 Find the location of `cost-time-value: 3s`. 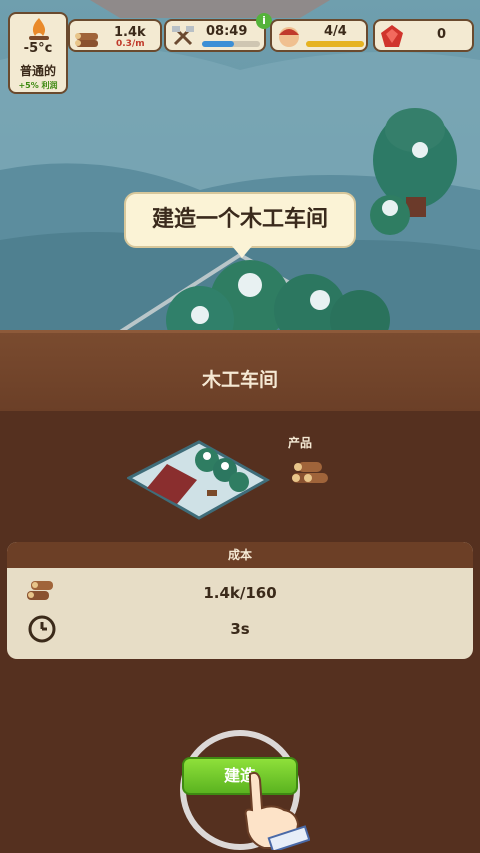

cost-time-value: 3s is located at coordinates (240, 629).